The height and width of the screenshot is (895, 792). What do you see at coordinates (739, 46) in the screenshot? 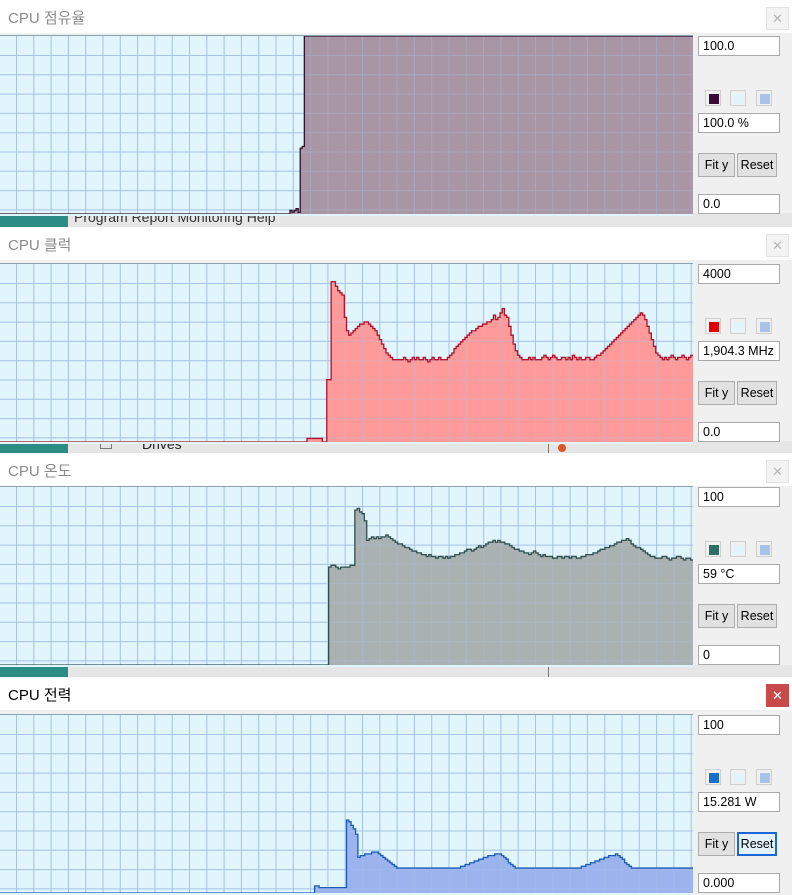
I see `y-max-field: 100.0` at bounding box center [739, 46].